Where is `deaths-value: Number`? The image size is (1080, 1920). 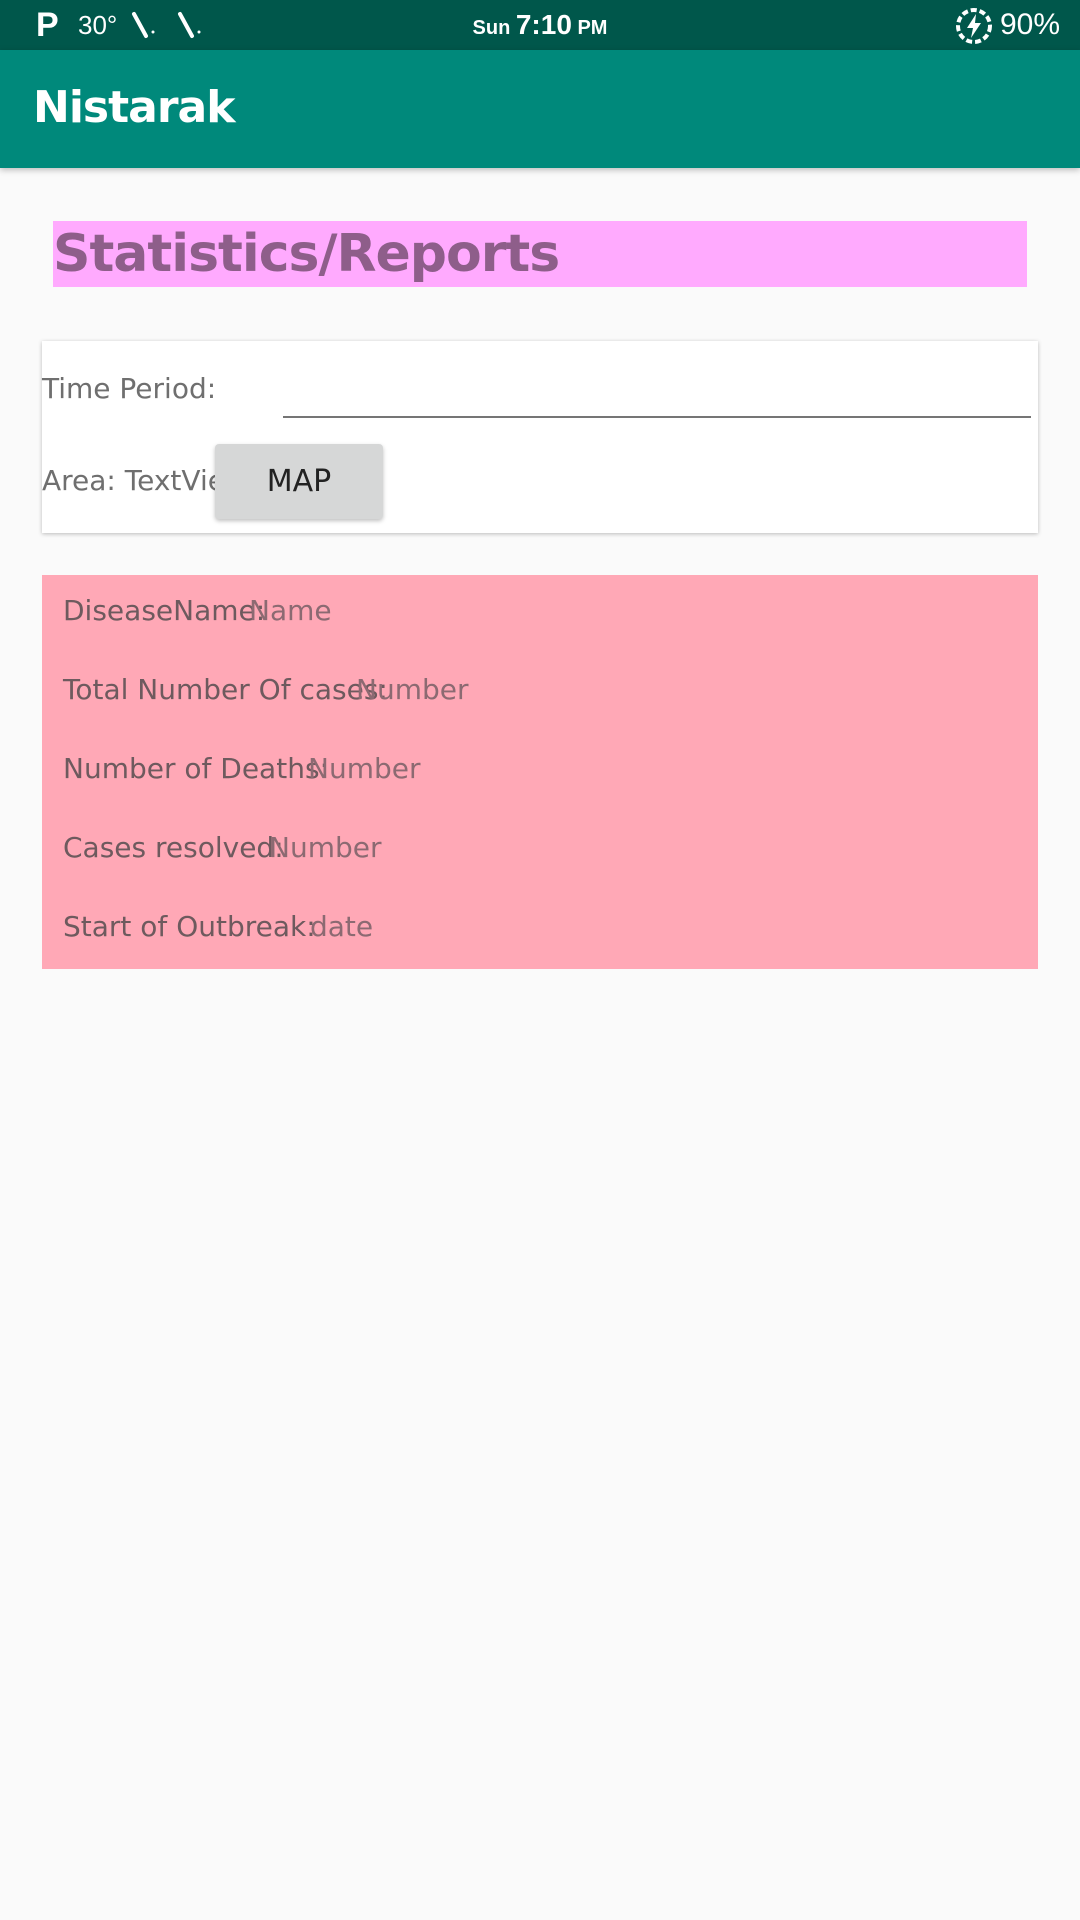
deaths-value: Number is located at coordinates (364, 768).